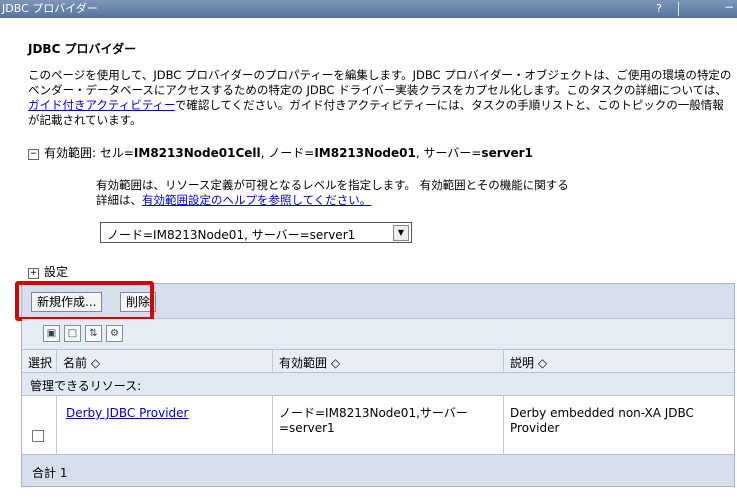  I want to click on settings-section: + 設定, so click(48, 271).